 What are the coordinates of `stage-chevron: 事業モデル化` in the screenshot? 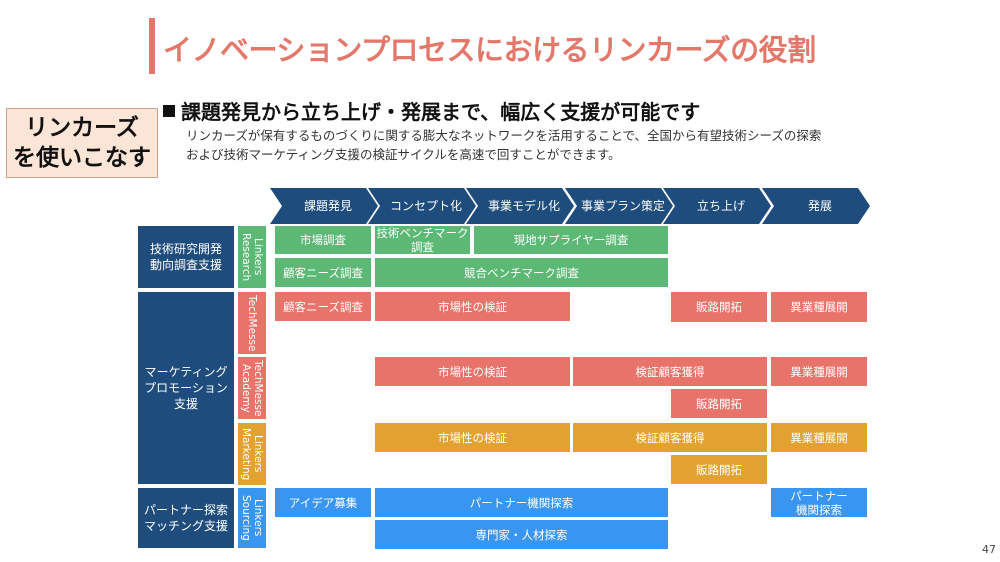 It's located at (520, 206).